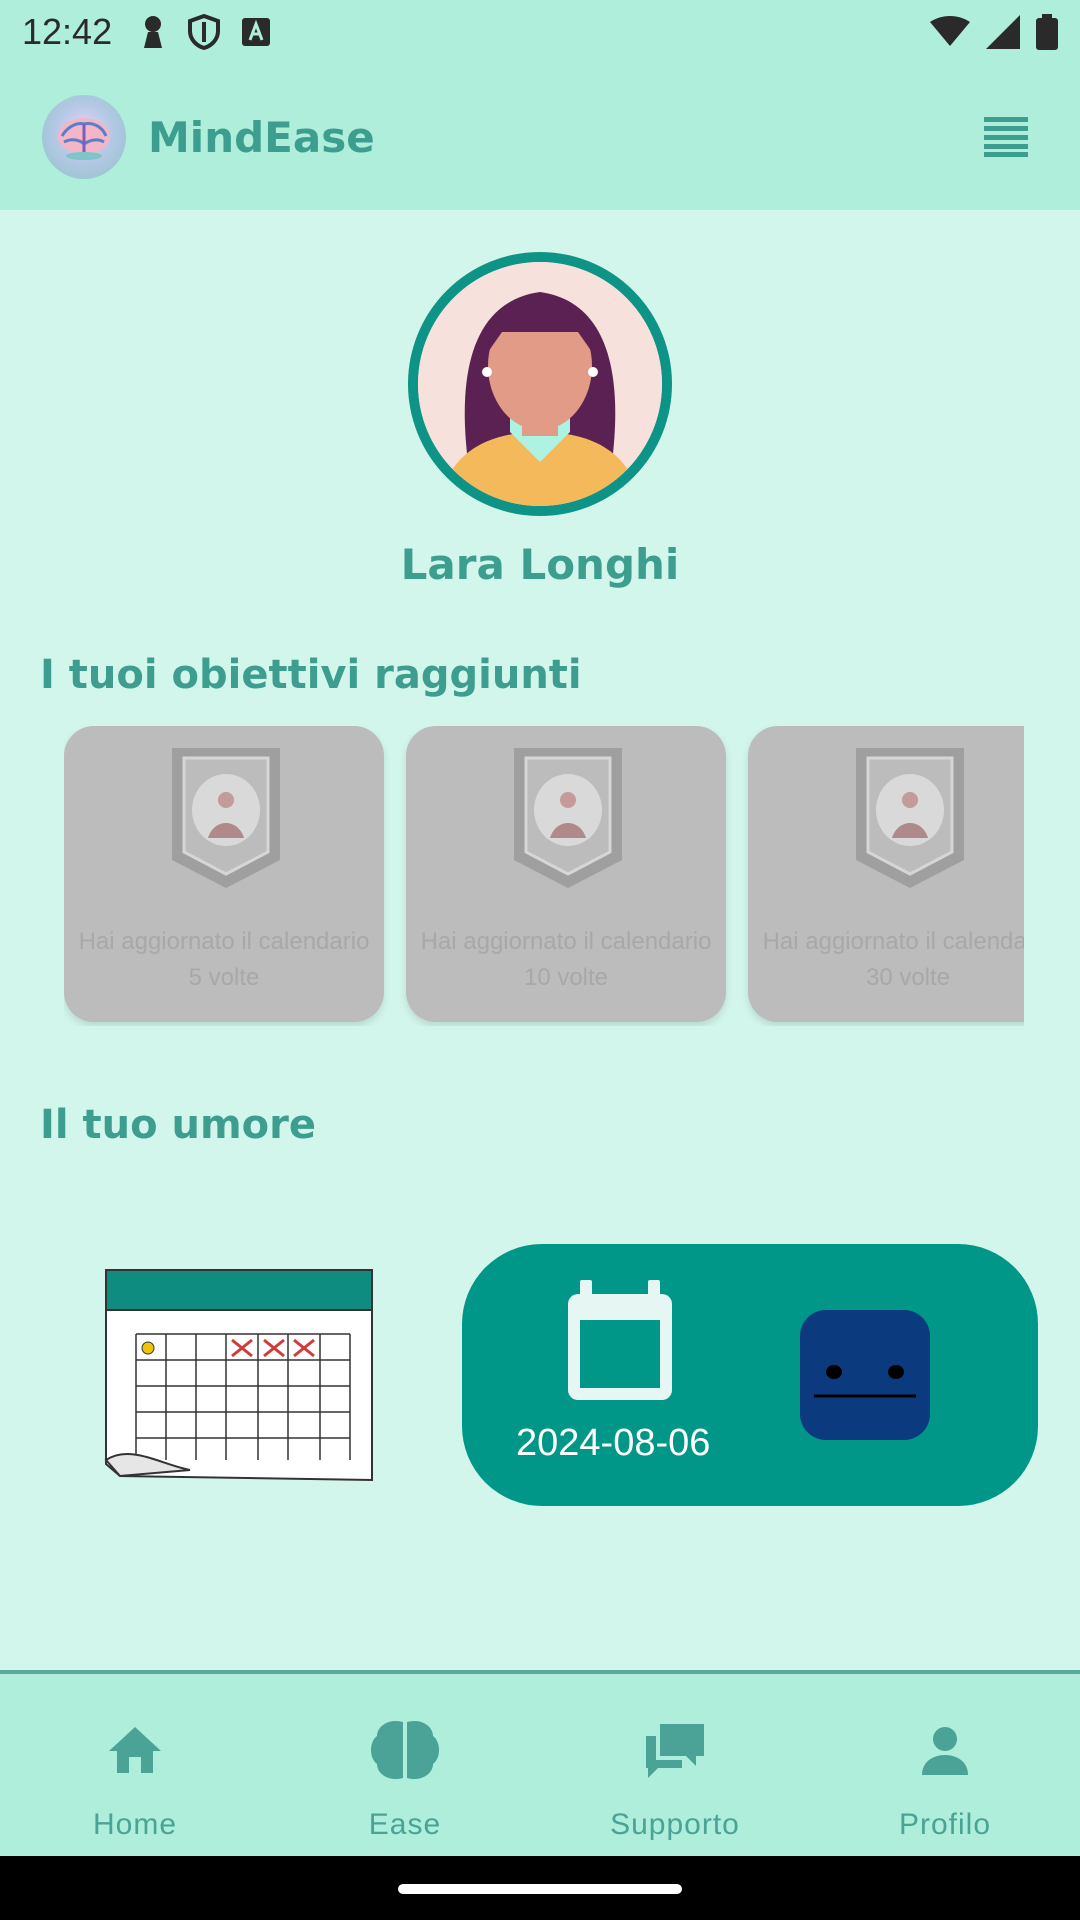 Image resolution: width=1080 pixels, height=1920 pixels. I want to click on nav-profilo: Profilo, so click(945, 1765).